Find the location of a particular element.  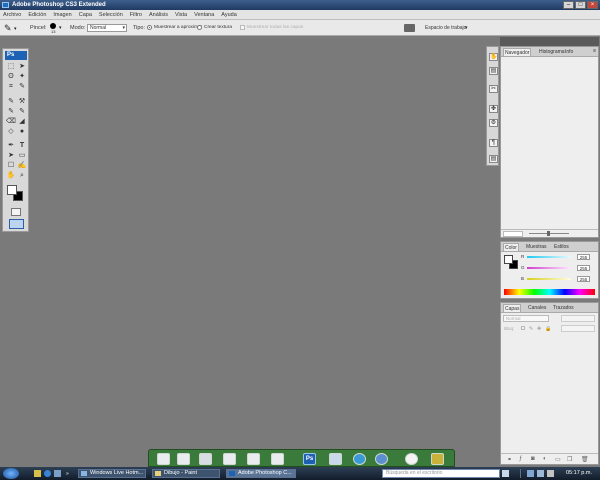

dock-folder-icon is located at coordinates (205, 459).